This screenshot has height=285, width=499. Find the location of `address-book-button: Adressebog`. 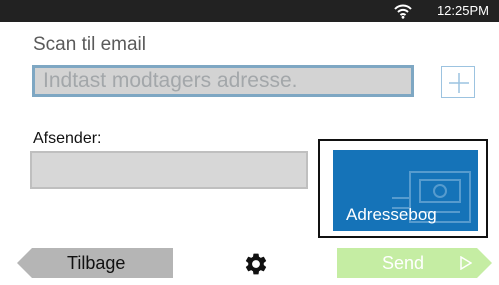

address-book-button: Adressebog is located at coordinates (405, 190).